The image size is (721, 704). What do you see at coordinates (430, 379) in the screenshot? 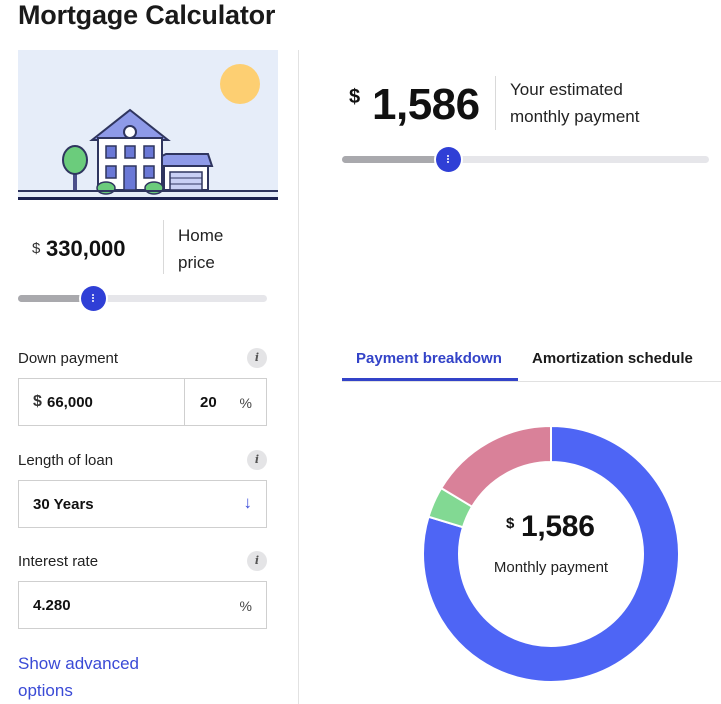
I see `active-tab-indicator` at bounding box center [430, 379].